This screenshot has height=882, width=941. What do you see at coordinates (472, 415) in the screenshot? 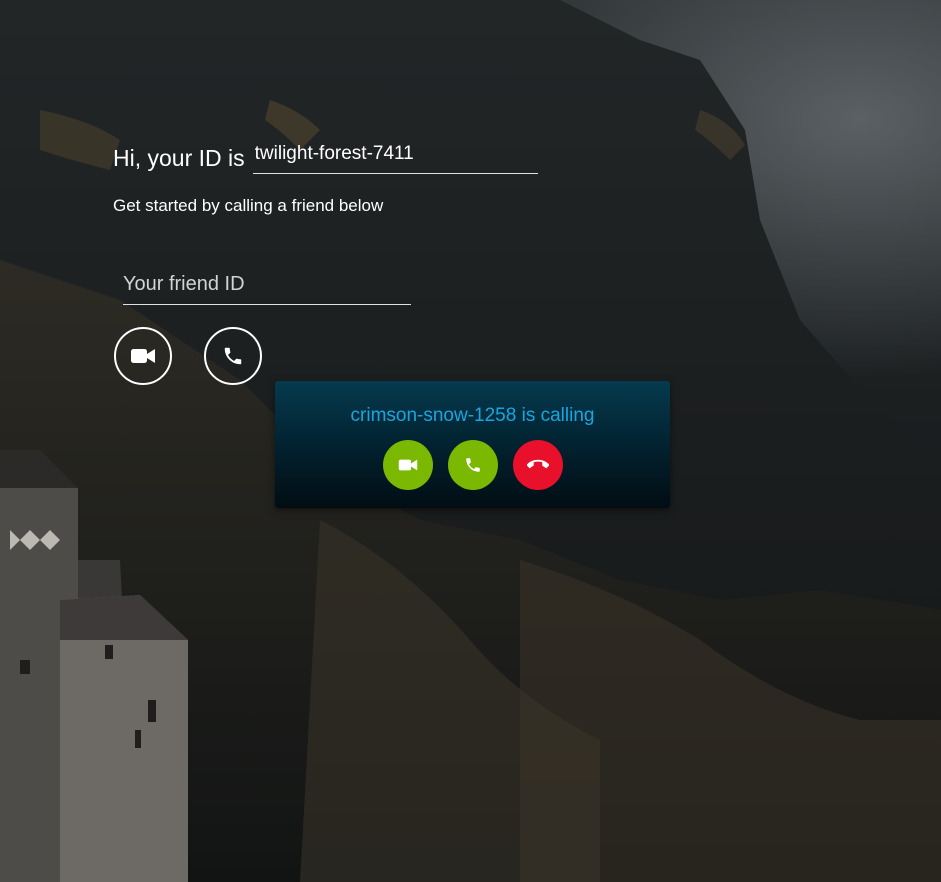
I see `incoming-call-message: crimson-snow-1258 is calling` at bounding box center [472, 415].